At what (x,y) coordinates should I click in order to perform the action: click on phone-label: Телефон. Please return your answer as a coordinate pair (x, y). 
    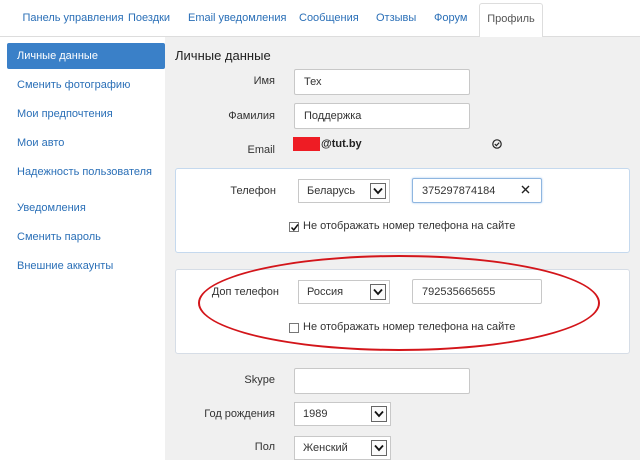
    Looking at the image, I should click on (253, 191).